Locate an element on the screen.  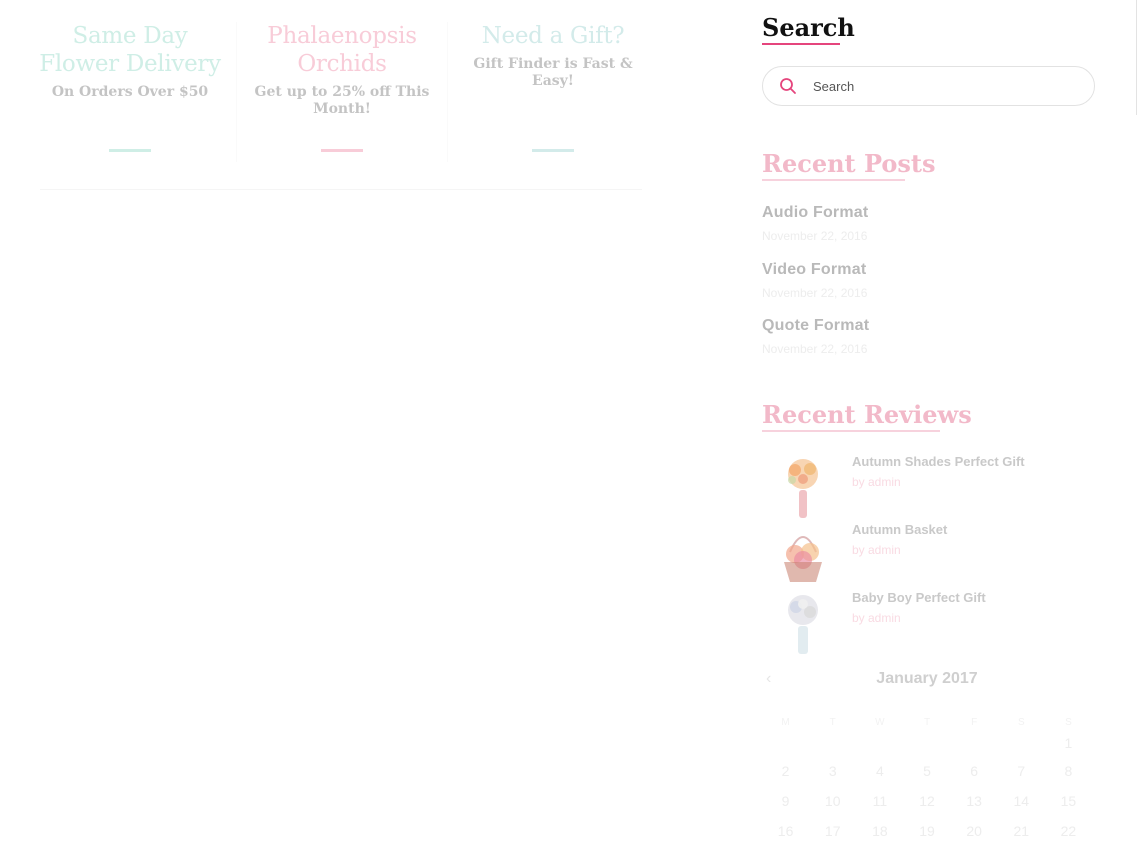
search-icon is located at coordinates (788, 86).